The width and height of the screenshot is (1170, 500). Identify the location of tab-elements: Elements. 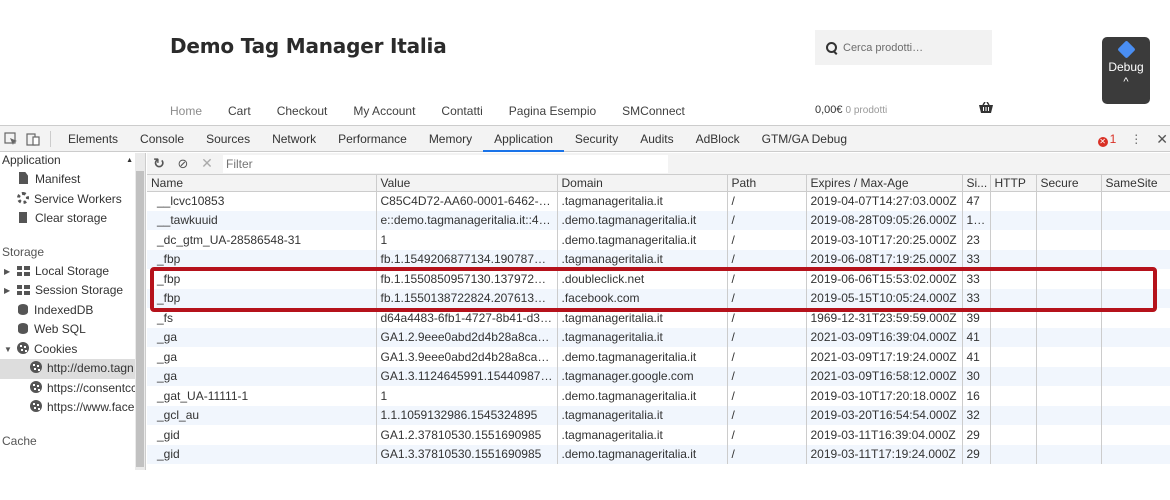
(93, 139).